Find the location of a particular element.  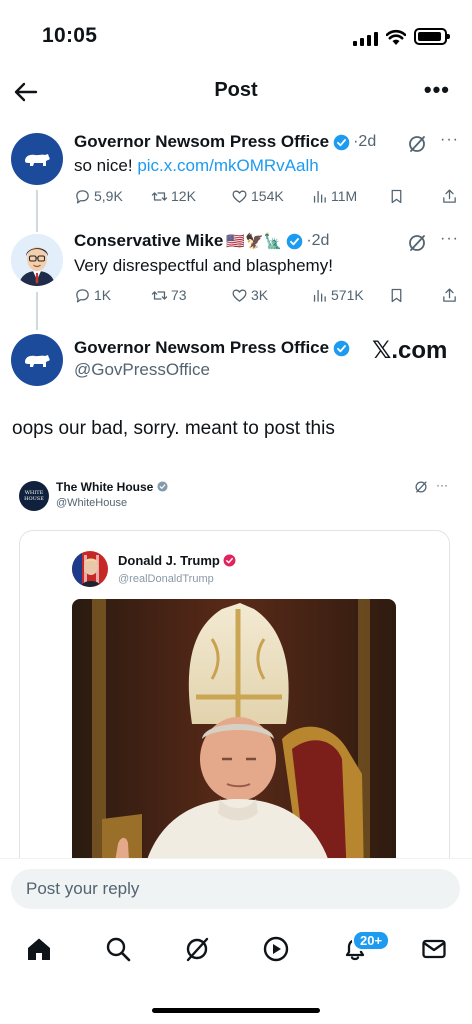

status-bar: 10:05 is located at coordinates (236, 35).